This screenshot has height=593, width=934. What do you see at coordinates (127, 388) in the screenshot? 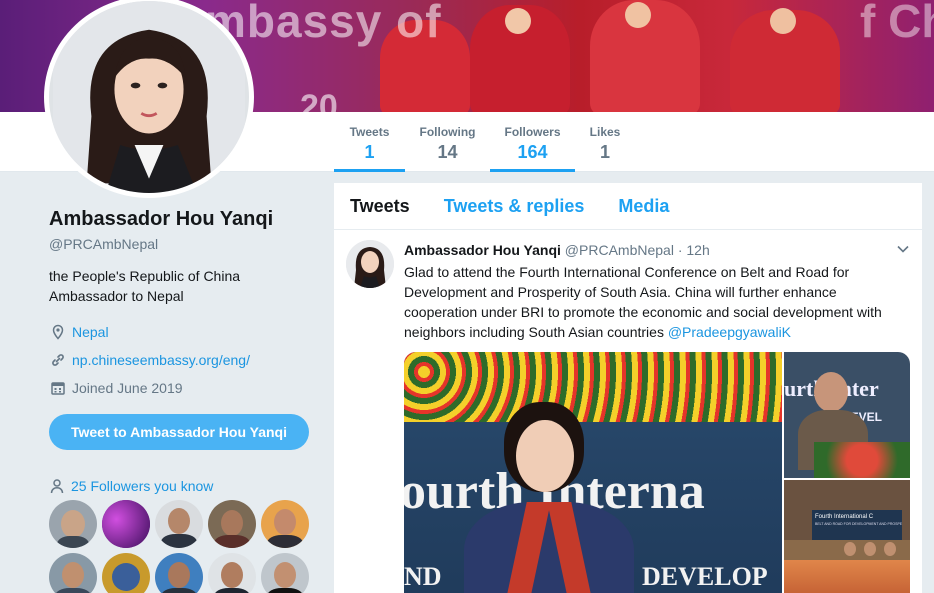
I see `joined-date: Joined June 2019` at bounding box center [127, 388].